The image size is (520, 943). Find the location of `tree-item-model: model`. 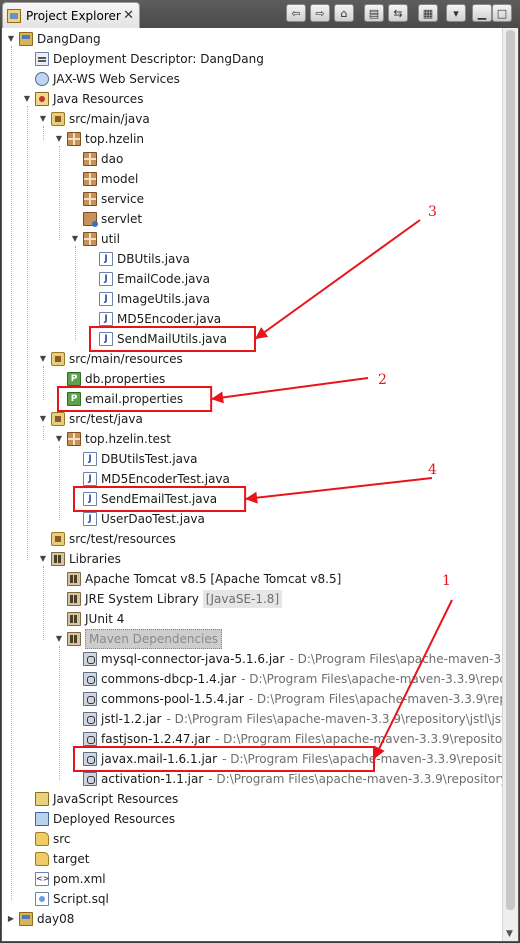

tree-item-model: model is located at coordinates (104, 179).